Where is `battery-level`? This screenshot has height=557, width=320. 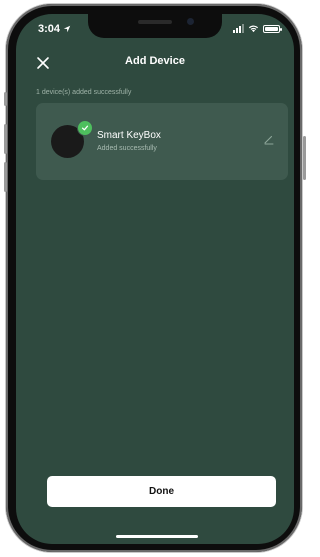
battery-level is located at coordinates (271, 28).